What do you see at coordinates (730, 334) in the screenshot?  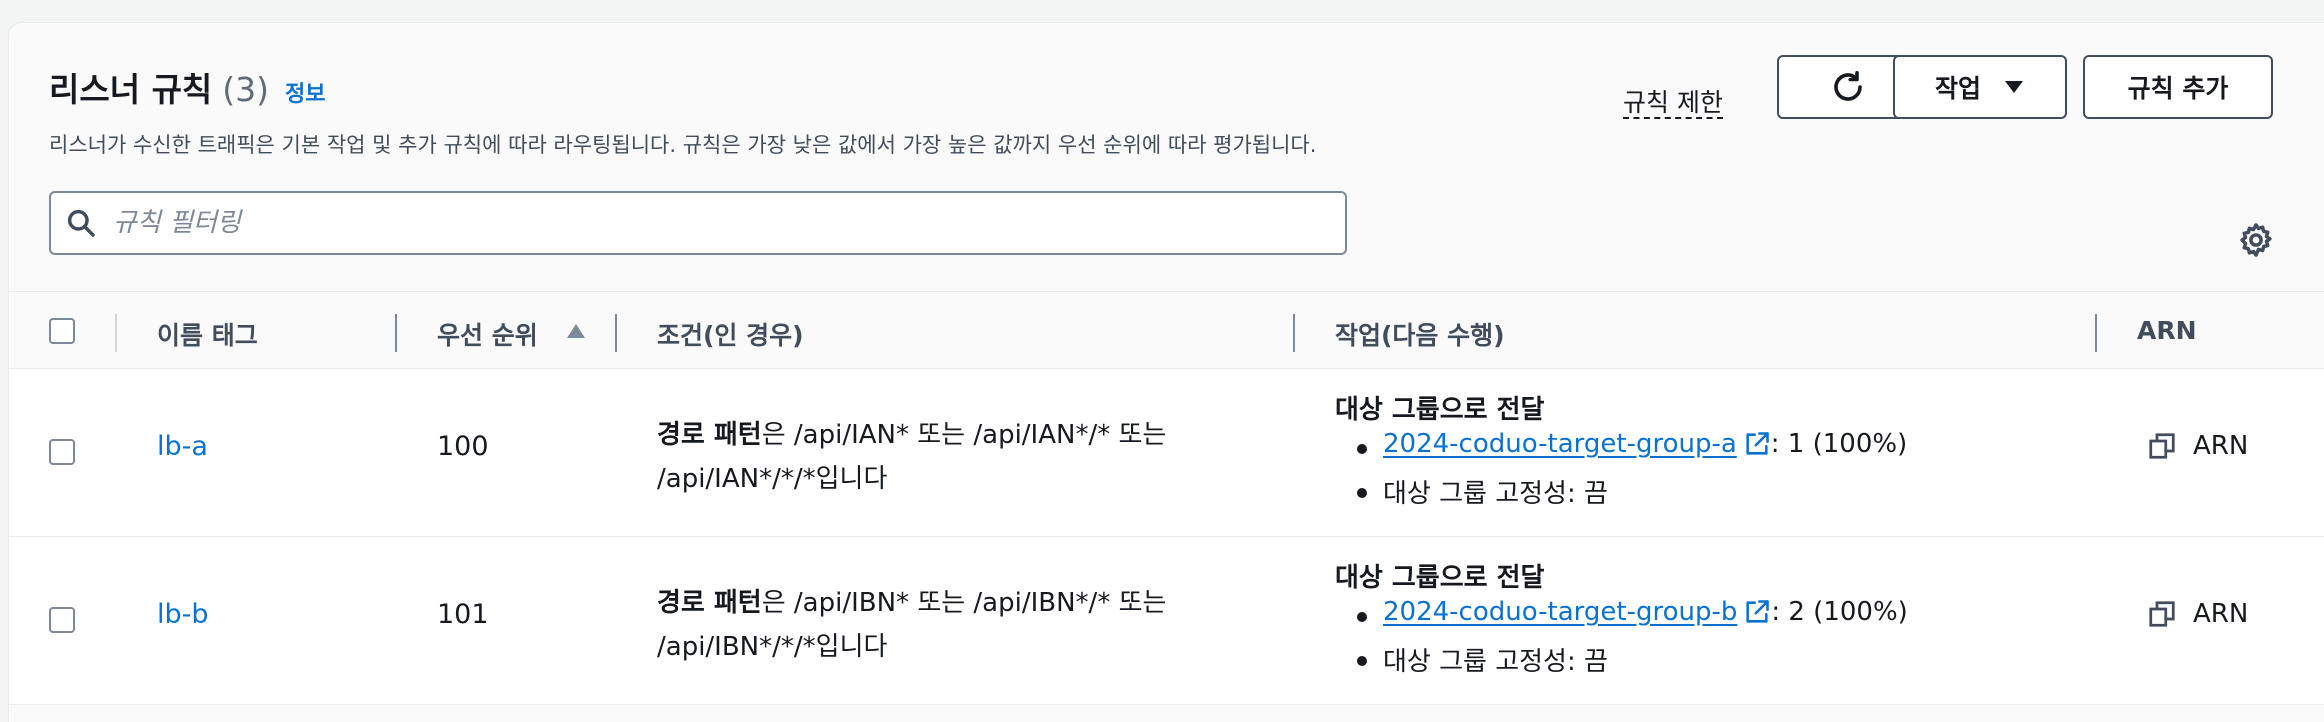 I see `column-header-conditions: 조건(인 경우)` at bounding box center [730, 334].